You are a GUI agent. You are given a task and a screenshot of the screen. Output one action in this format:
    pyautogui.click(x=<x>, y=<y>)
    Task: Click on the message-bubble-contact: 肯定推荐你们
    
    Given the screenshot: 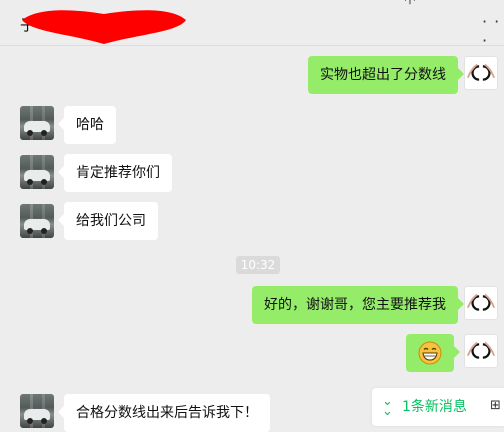 What is the action you would take?
    pyautogui.click(x=115, y=173)
    